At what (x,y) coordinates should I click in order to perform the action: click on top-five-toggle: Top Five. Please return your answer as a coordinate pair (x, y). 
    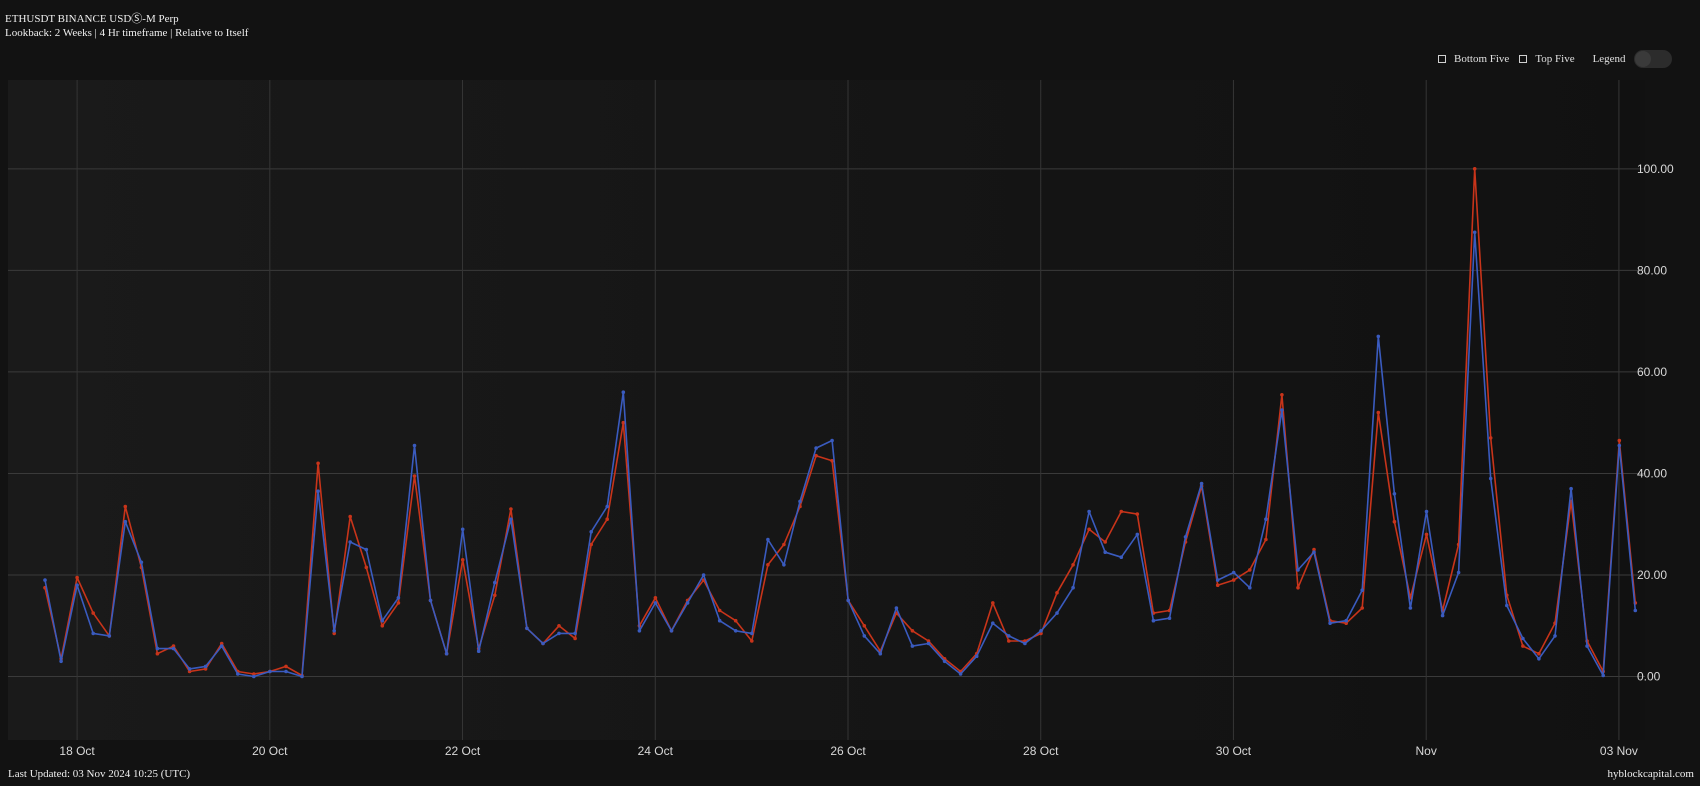
    Looking at the image, I should click on (1547, 59).